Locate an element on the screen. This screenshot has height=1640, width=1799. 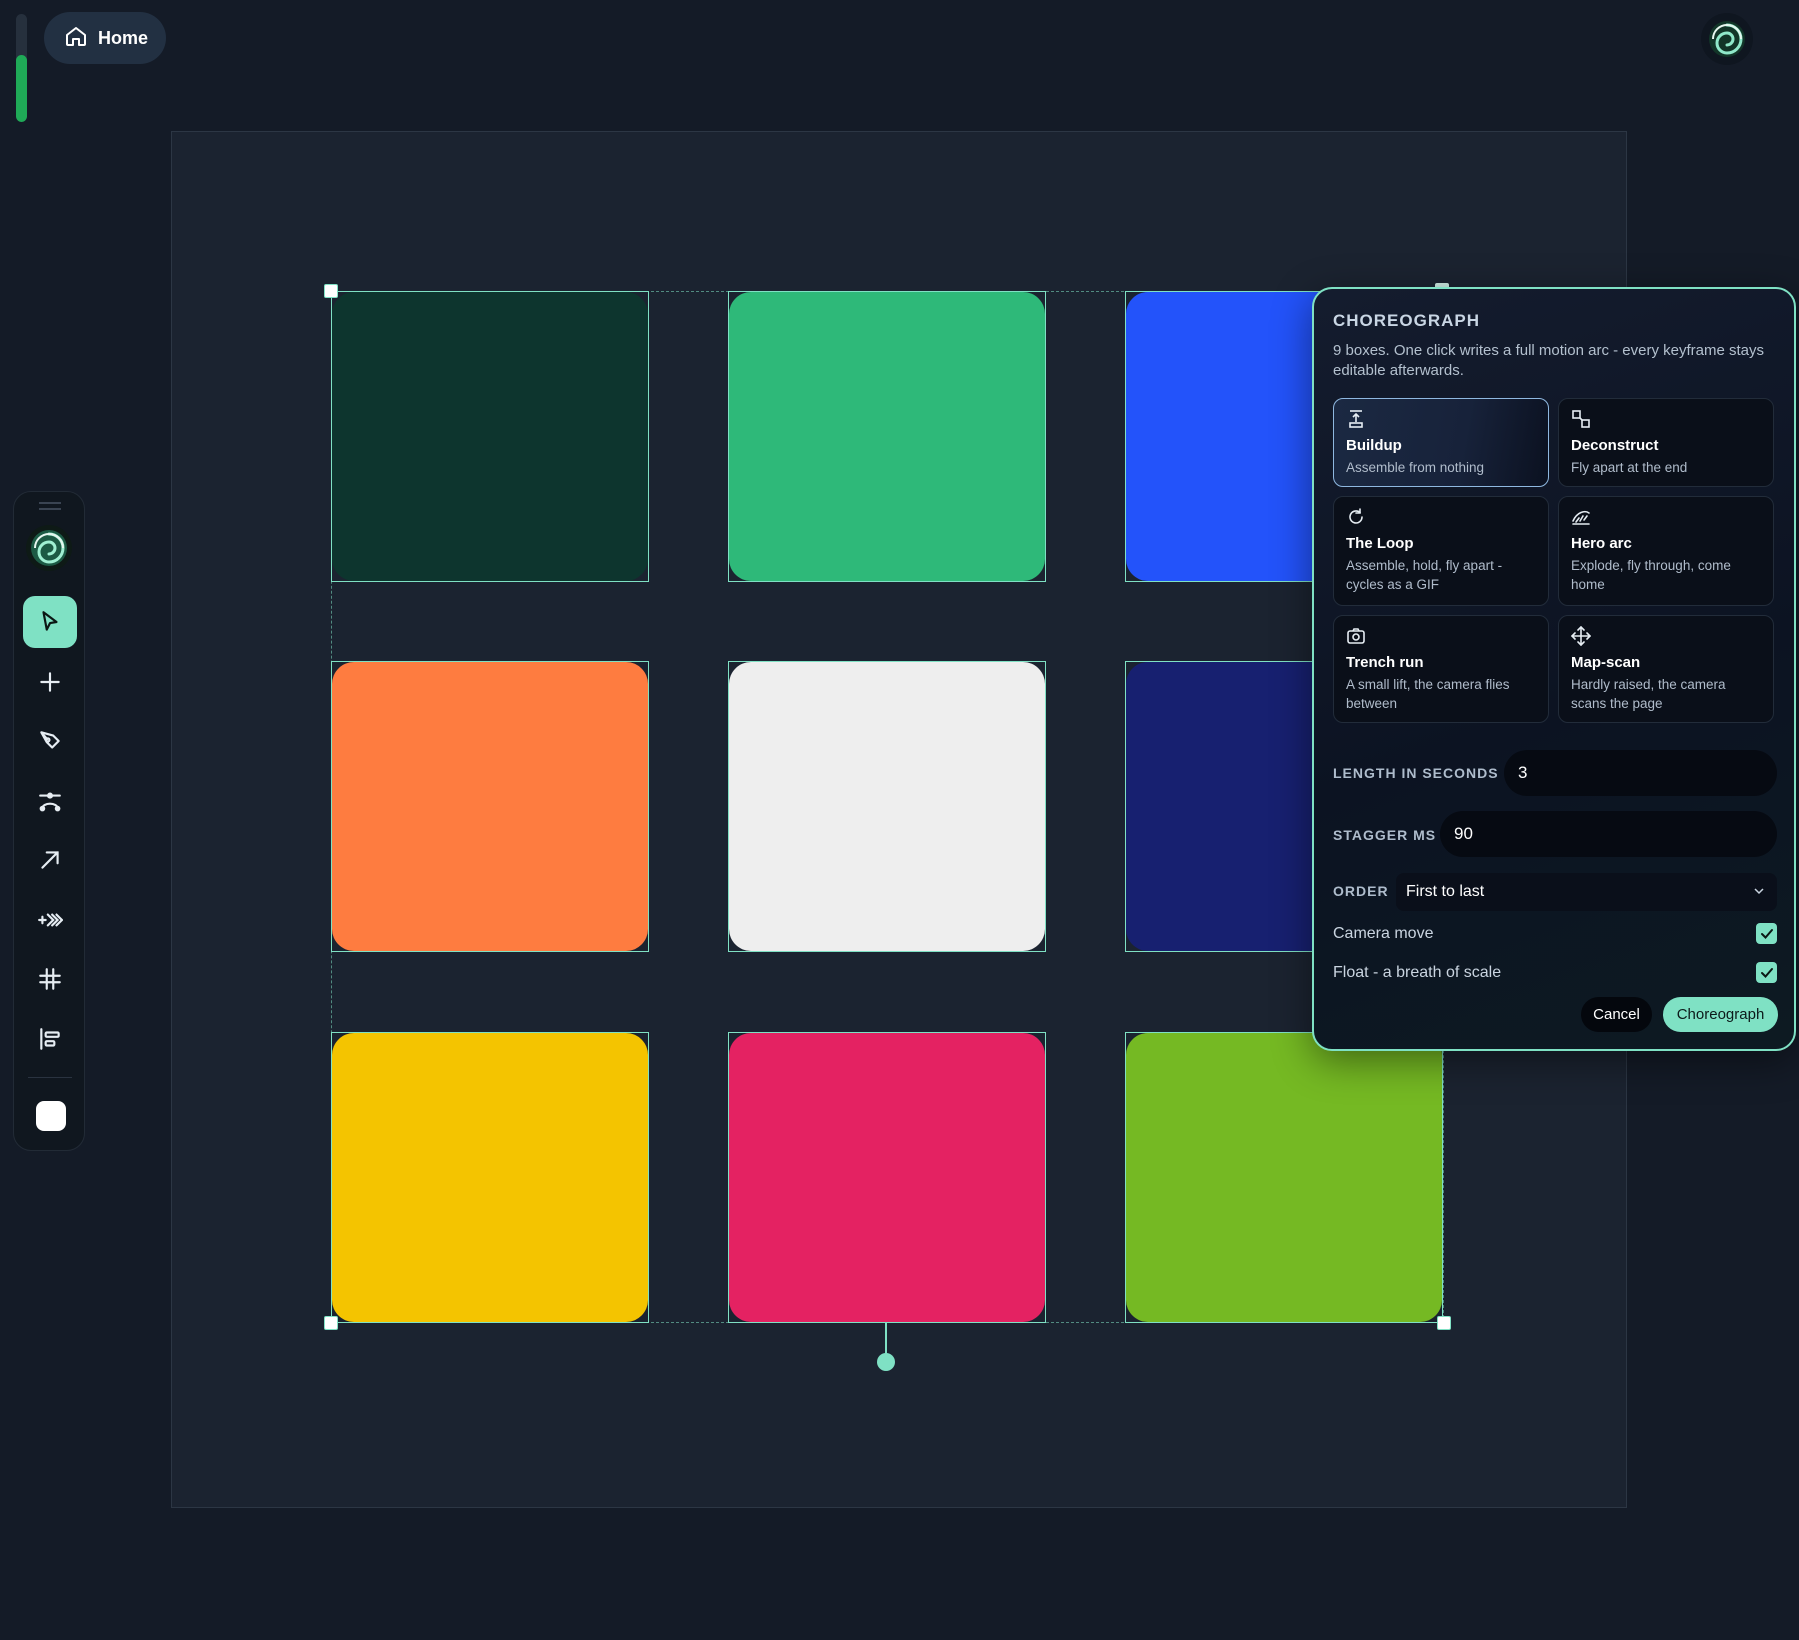
length-input: 3 is located at coordinates (1640, 773).